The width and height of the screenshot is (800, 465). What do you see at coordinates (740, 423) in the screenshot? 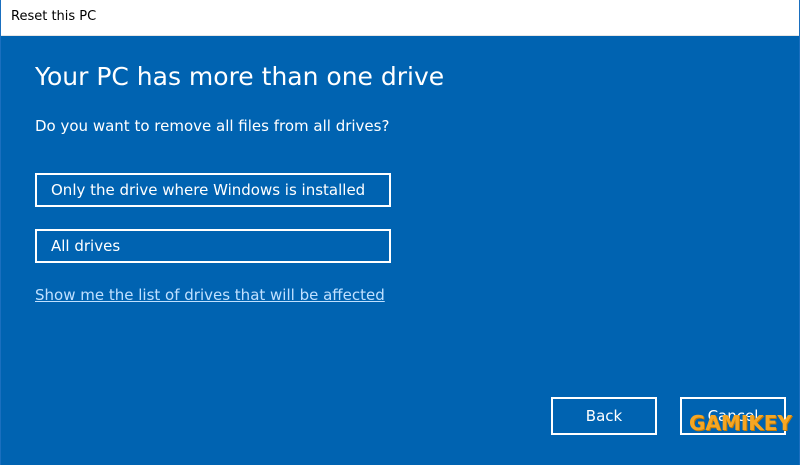
I see `watermark-logo: GAMIKEY` at bounding box center [740, 423].